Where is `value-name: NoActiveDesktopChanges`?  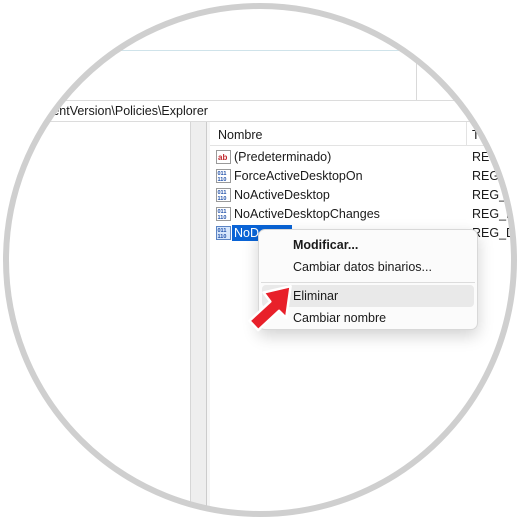 value-name: NoActiveDesktopChanges is located at coordinates (307, 214).